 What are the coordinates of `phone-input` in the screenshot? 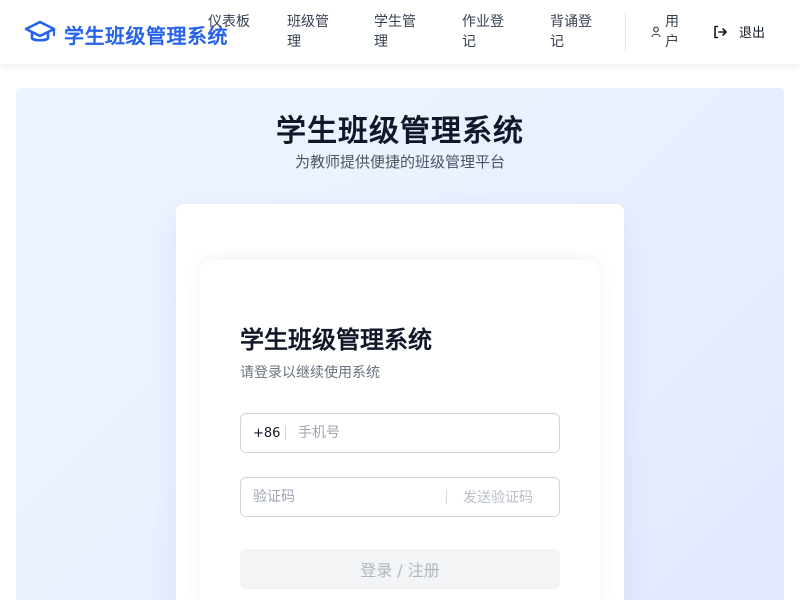 It's located at (416, 433).